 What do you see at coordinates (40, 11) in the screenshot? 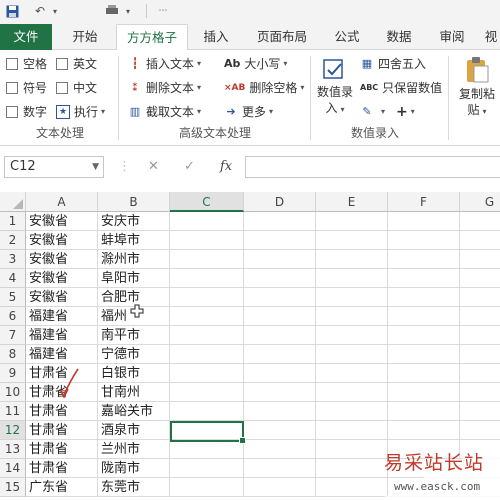
I see `undo-icon: ↶` at bounding box center [40, 11].